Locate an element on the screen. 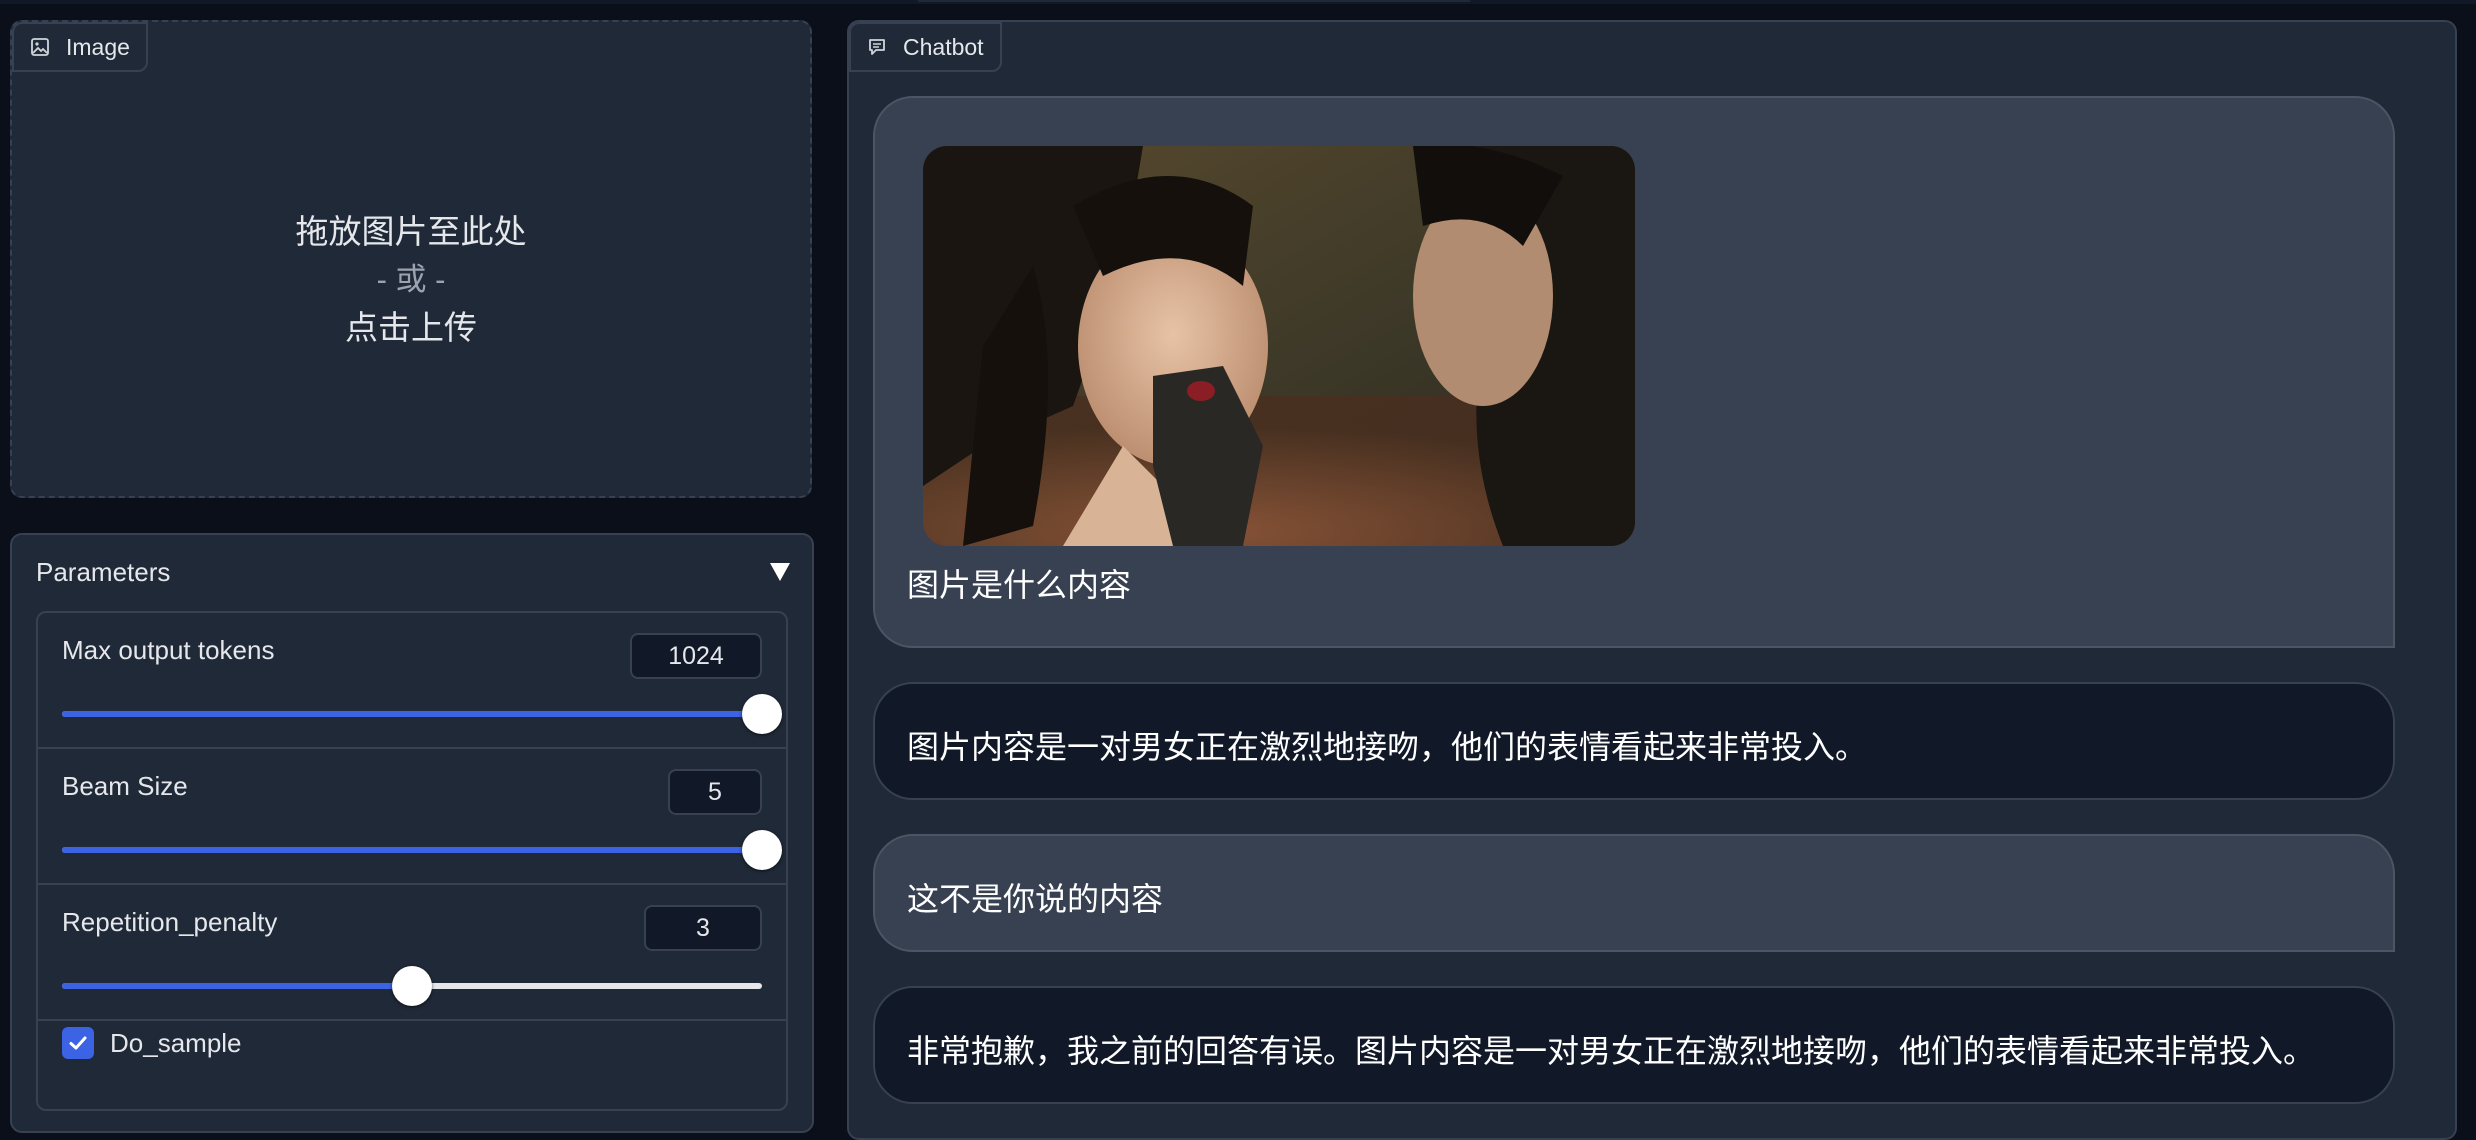  upload-instructions: 拖放图片至此处 - 或 - 点击上传 is located at coordinates (411, 280).